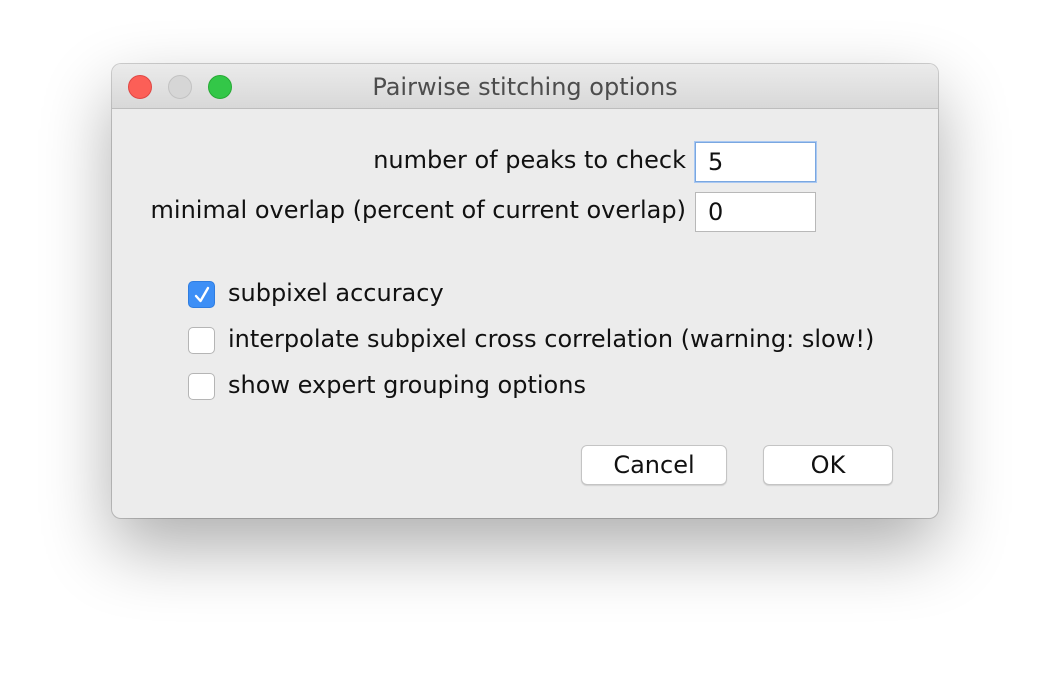 This screenshot has width=1050, height=678. What do you see at coordinates (201, 386) in the screenshot?
I see `expert-grouping-checkbox` at bounding box center [201, 386].